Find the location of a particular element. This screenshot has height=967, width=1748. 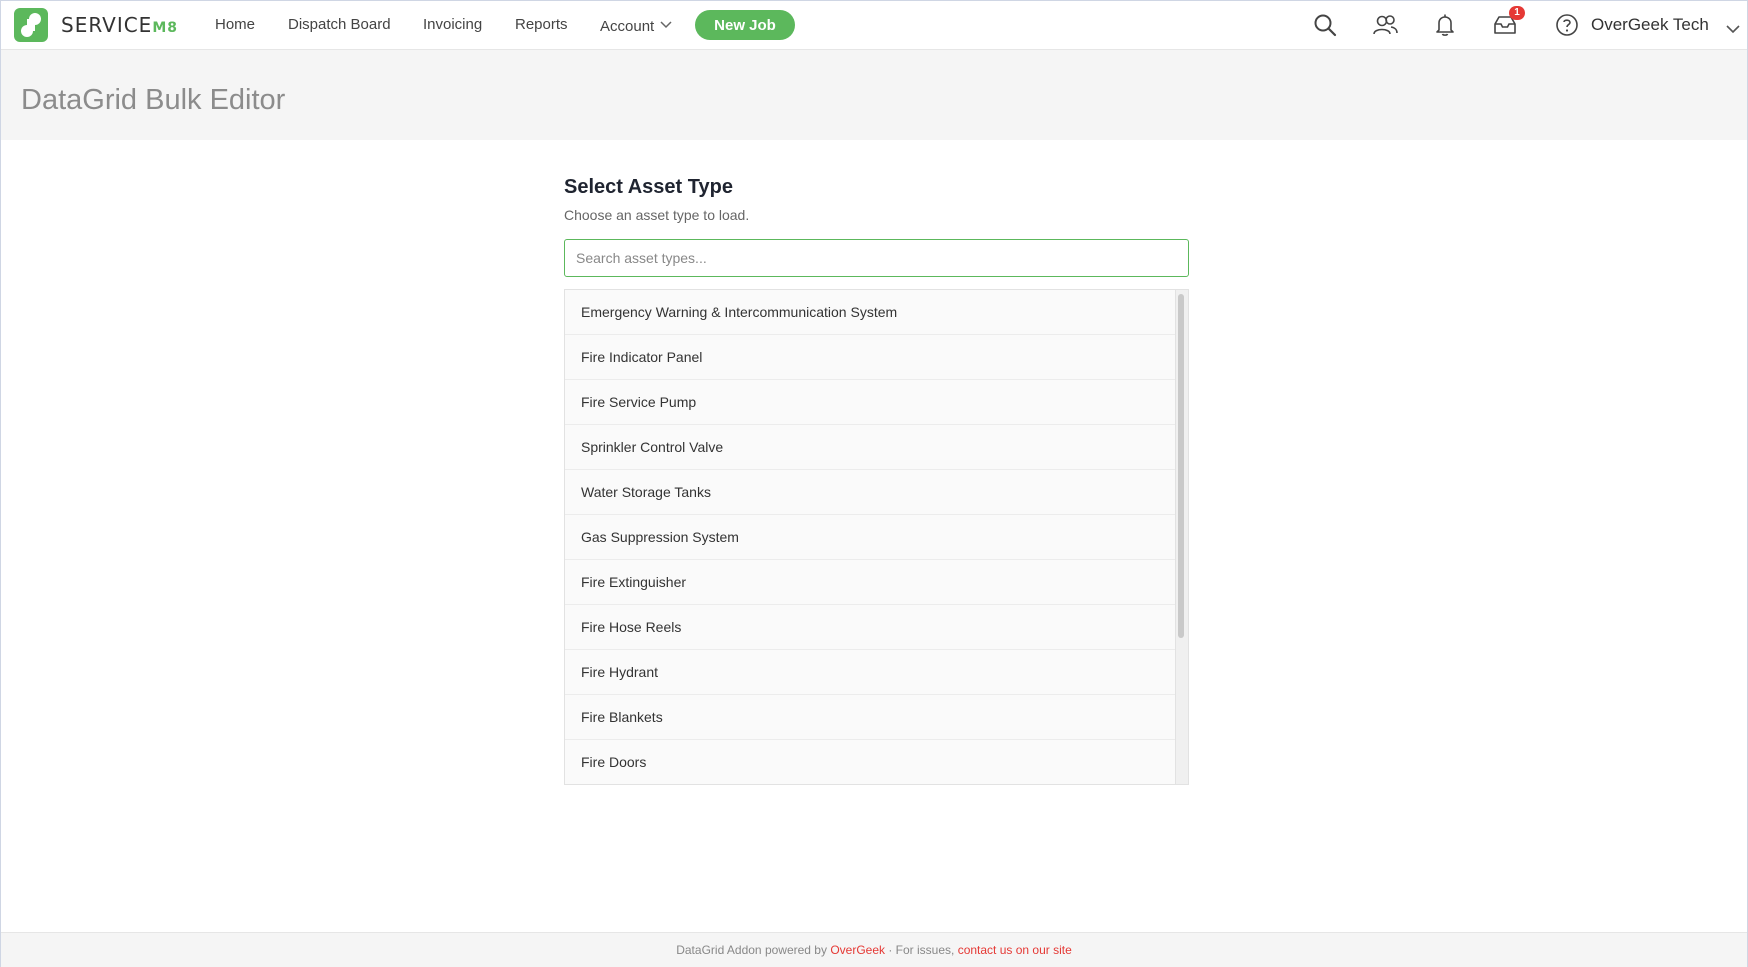

asset-type-search-input is located at coordinates (876, 258).